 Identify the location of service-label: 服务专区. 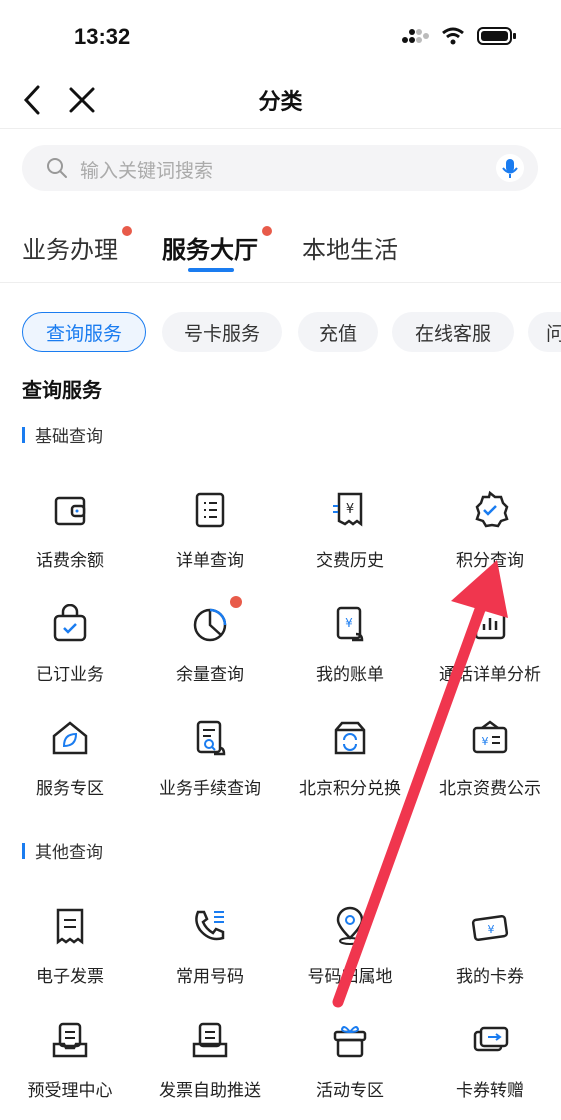
(70, 789).